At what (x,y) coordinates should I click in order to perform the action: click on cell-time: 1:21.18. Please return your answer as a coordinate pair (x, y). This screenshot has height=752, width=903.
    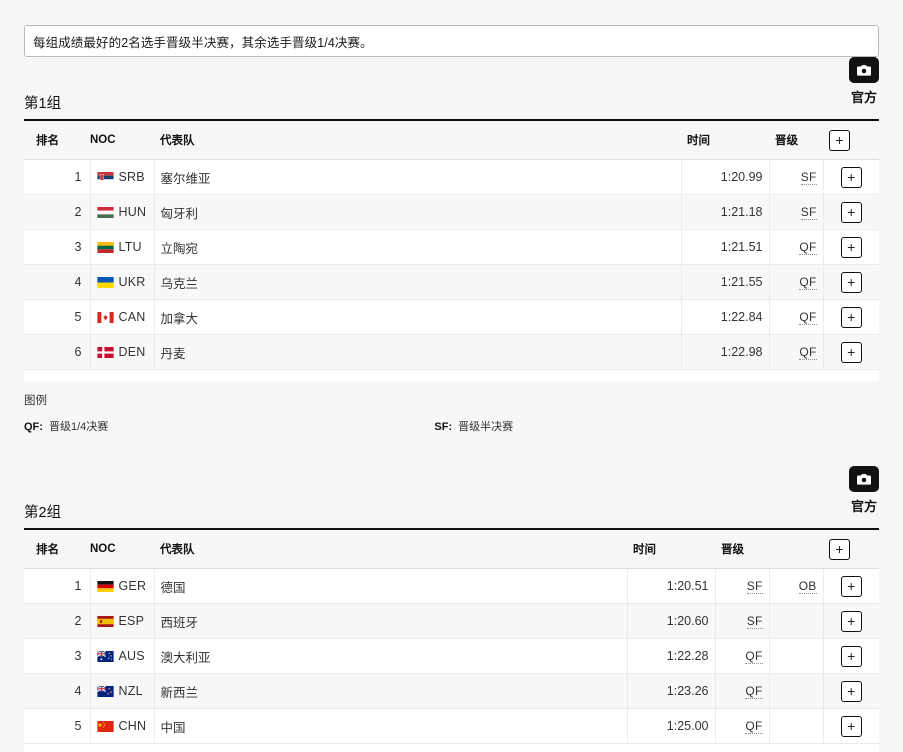
    Looking at the image, I should click on (724, 212).